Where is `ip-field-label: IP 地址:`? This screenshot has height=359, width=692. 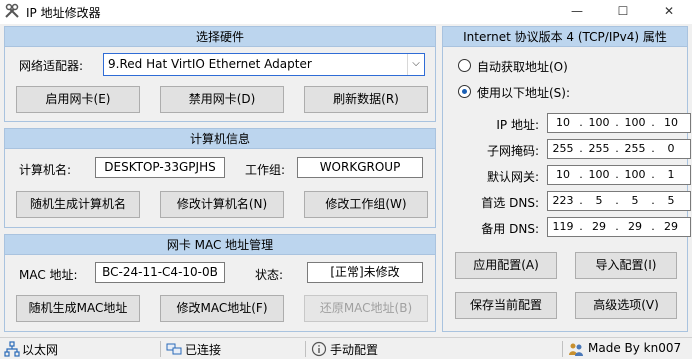 ip-field-label: IP 地址: is located at coordinates (517, 125).